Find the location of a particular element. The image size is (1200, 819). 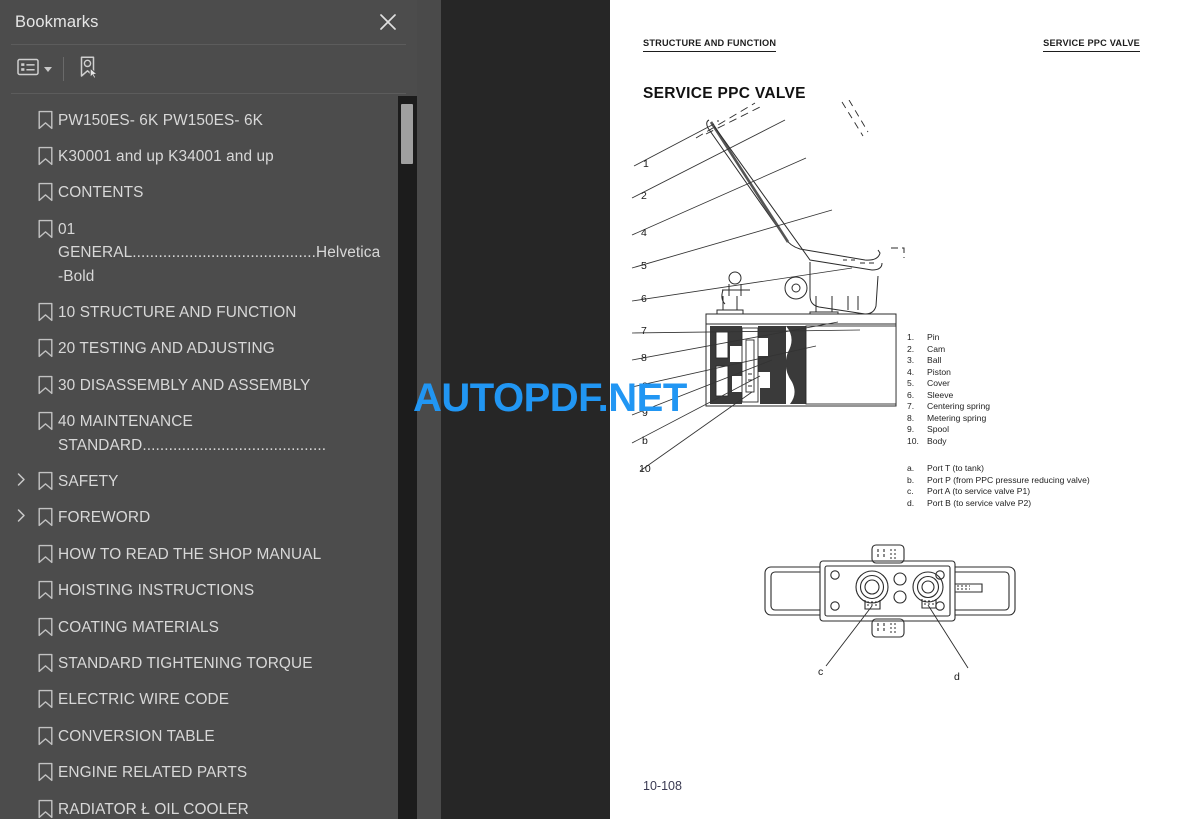

legend-row: 10. Body is located at coordinates (998, 442).